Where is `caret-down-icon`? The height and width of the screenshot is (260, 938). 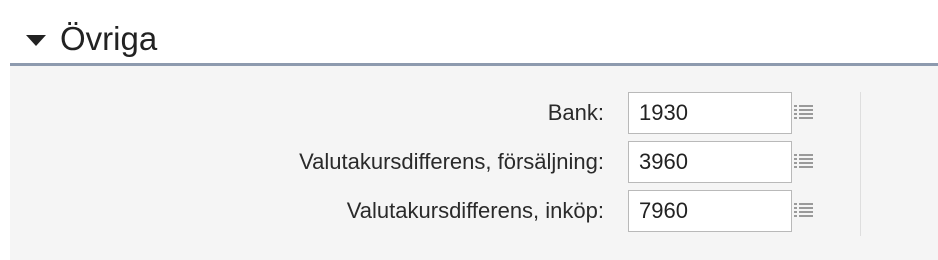 caret-down-icon is located at coordinates (36, 40).